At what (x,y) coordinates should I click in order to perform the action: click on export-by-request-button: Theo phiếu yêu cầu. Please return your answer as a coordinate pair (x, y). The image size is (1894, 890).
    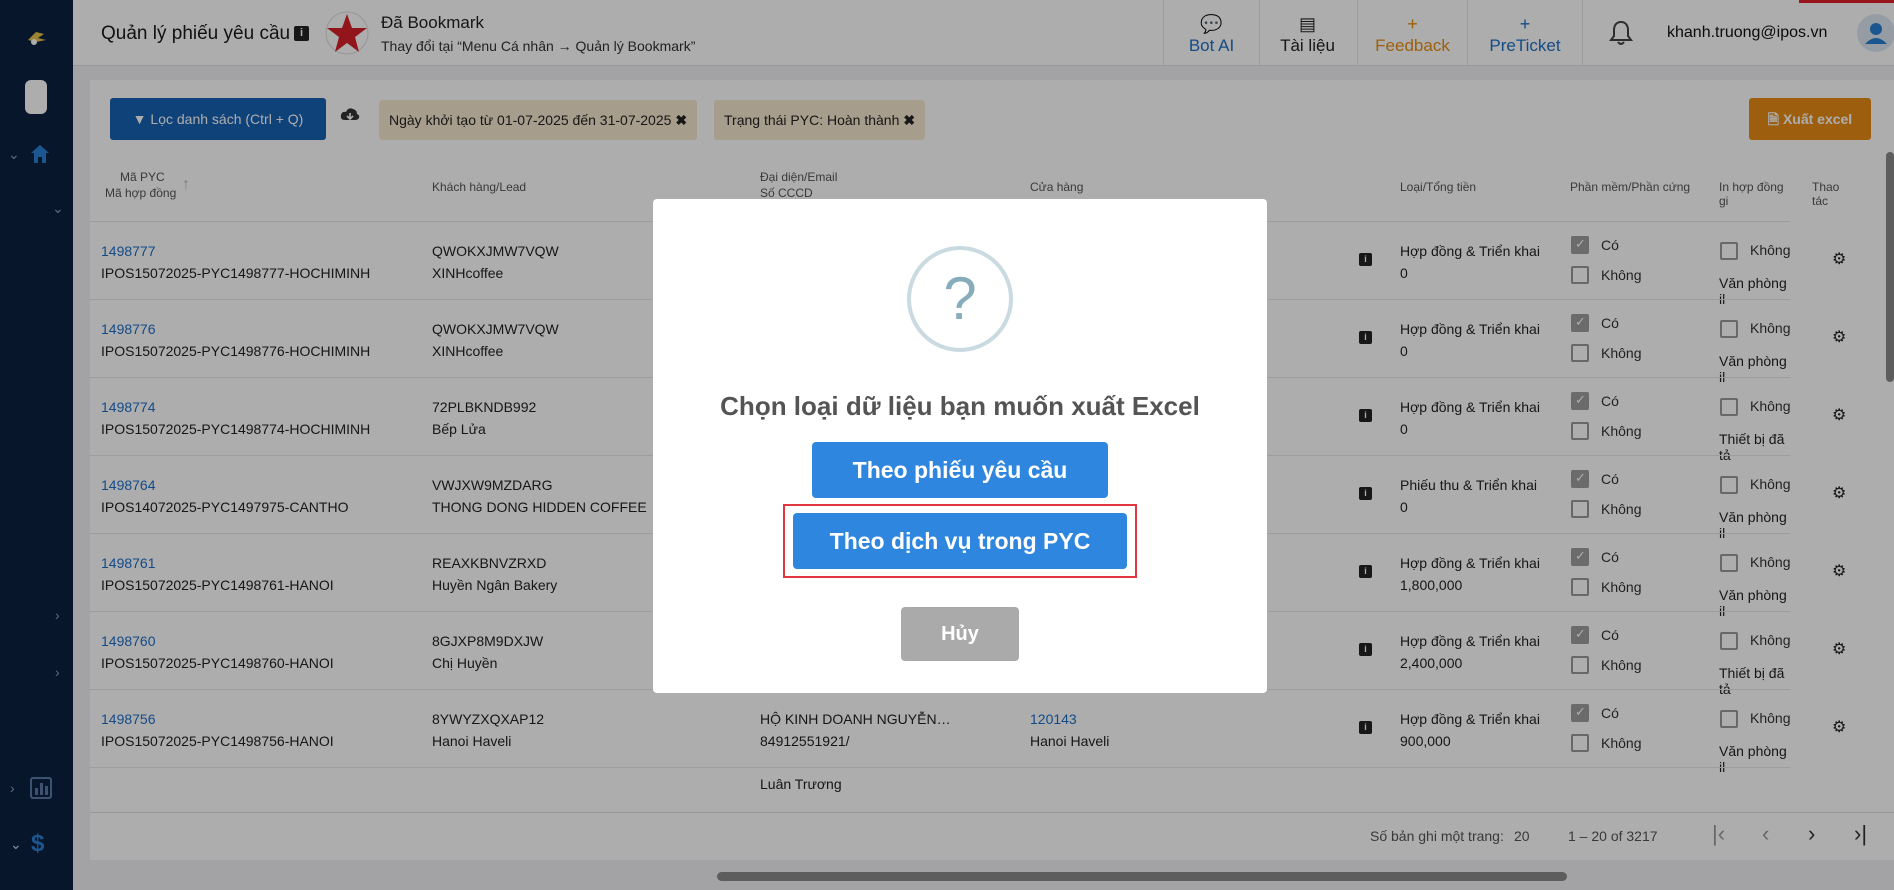
    Looking at the image, I should click on (960, 470).